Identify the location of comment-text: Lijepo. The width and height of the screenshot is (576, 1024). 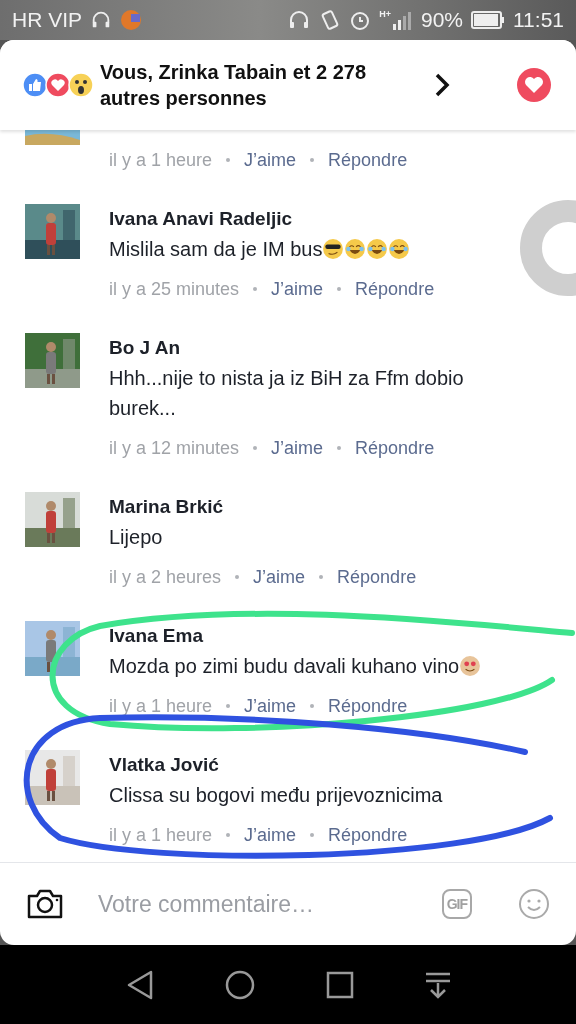
(136, 537).